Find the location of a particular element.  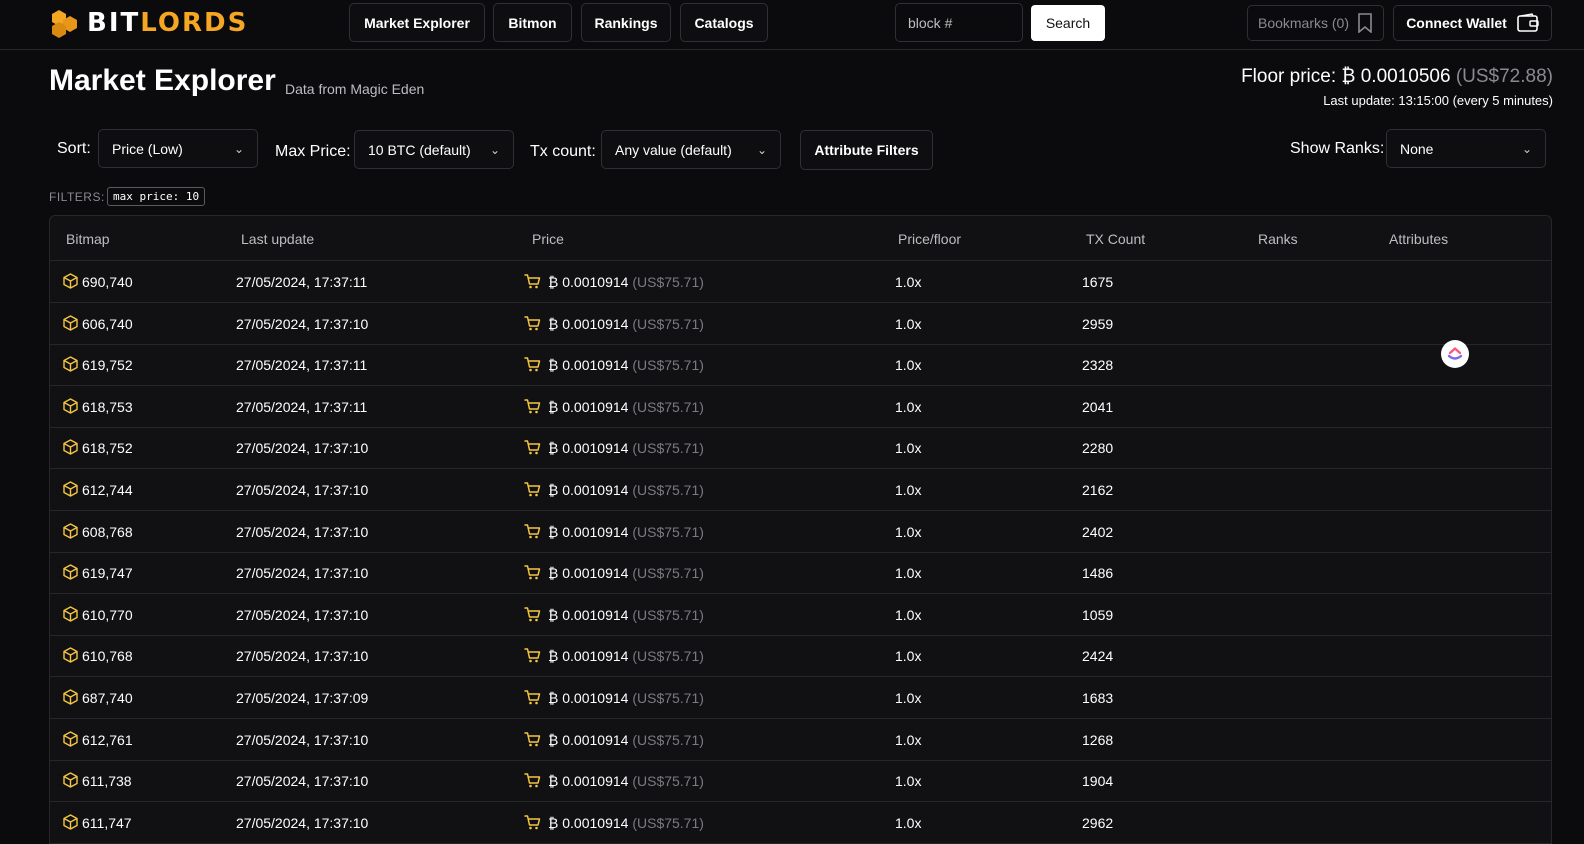

bitlords-logo: BITLORDS is located at coordinates (148, 23).